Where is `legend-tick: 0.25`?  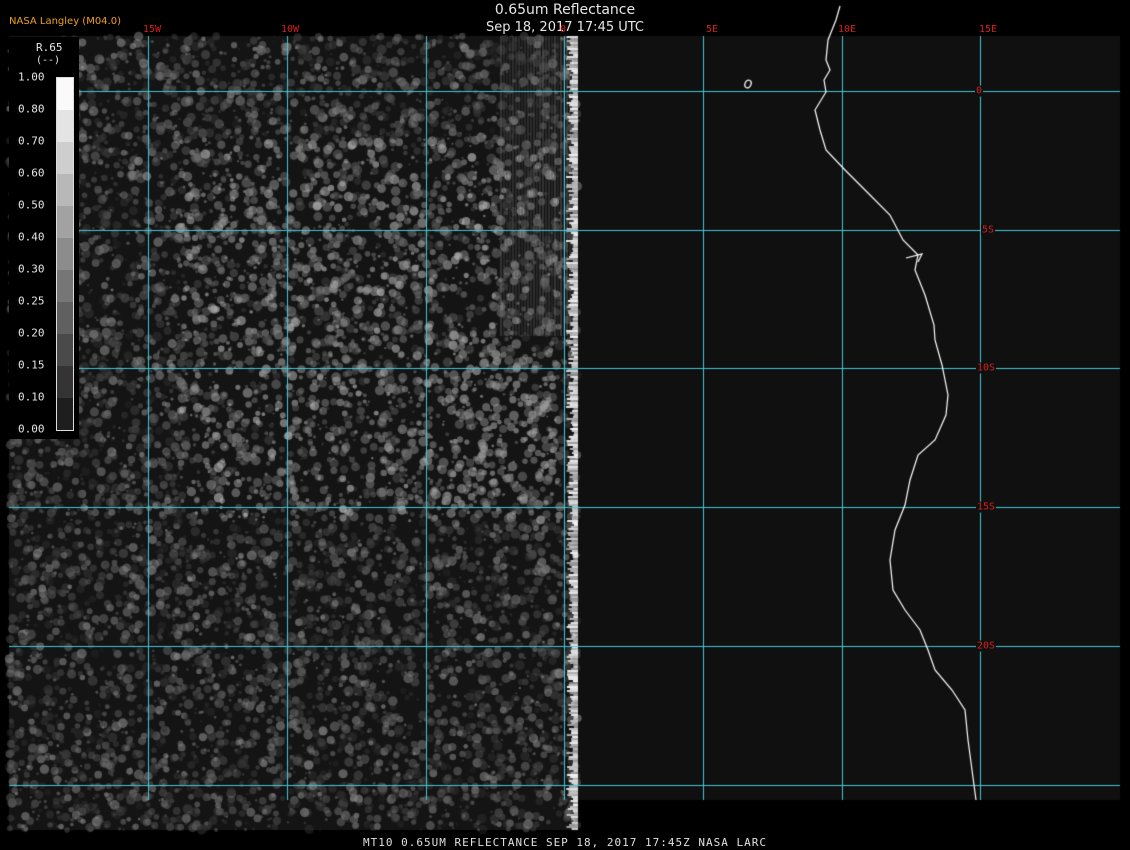 legend-tick: 0.25 is located at coordinates (31, 301).